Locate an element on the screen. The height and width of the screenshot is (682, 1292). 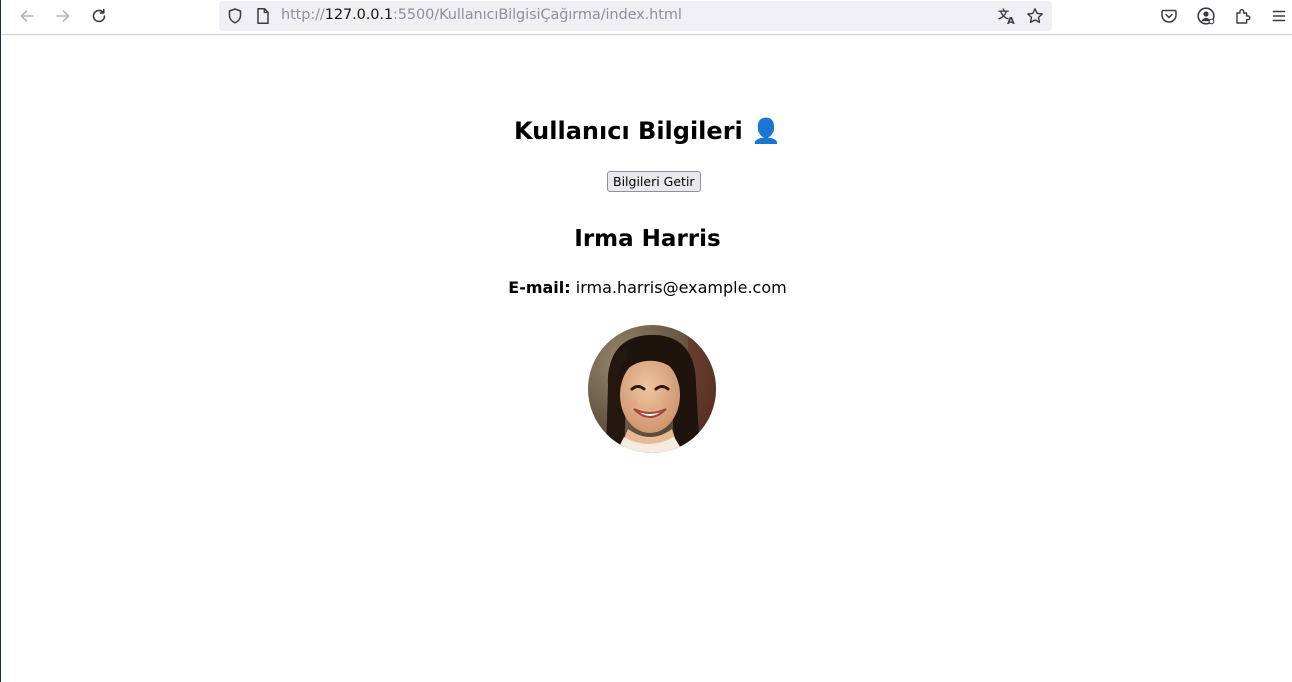
svg-text: A is located at coordinates (1011, 20).